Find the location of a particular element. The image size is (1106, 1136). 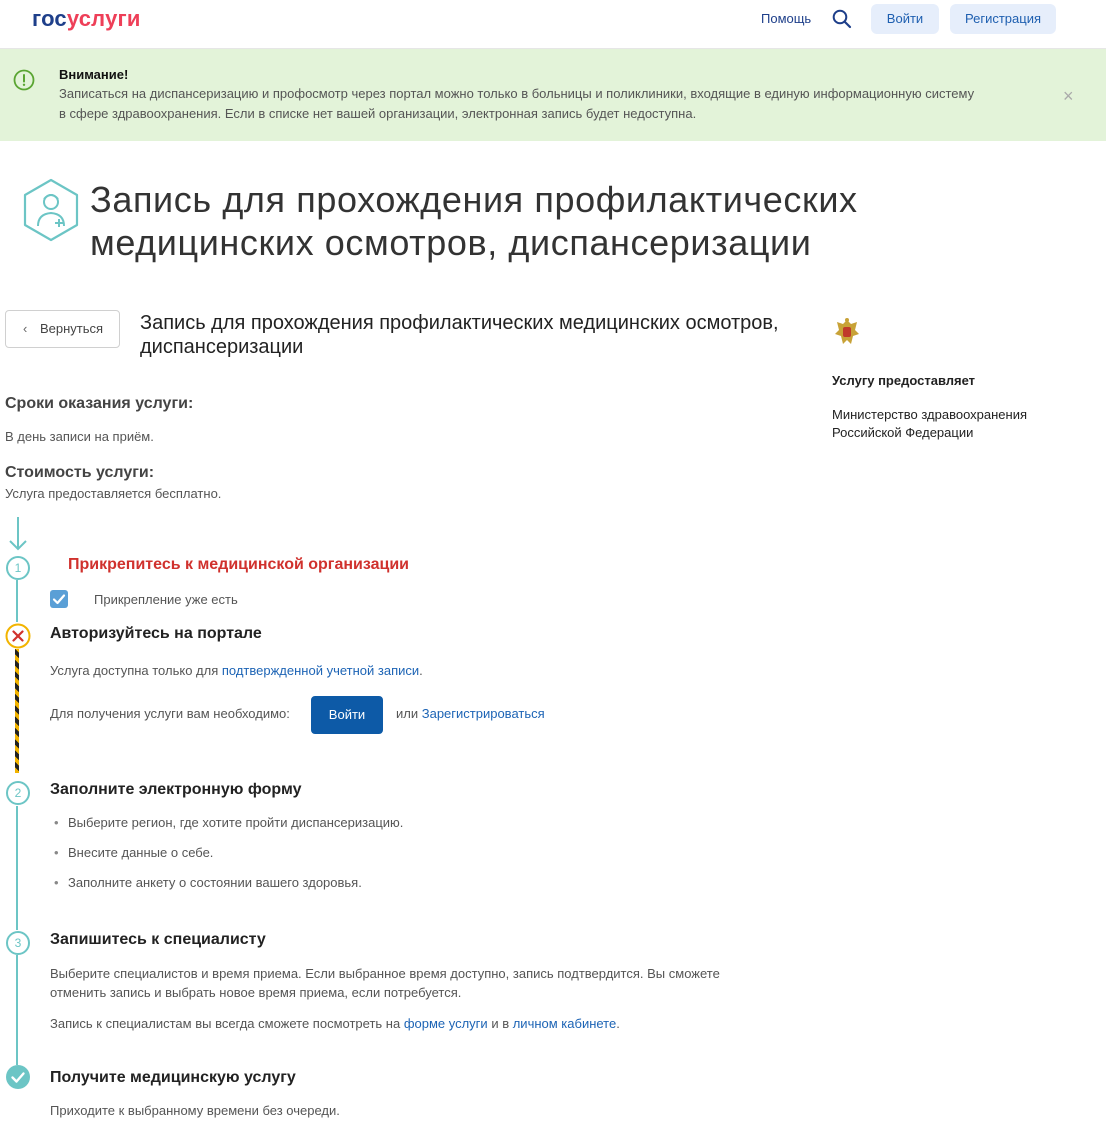

site-header: госуслуги Помощь Войти Регистрация is located at coordinates (553, 24).